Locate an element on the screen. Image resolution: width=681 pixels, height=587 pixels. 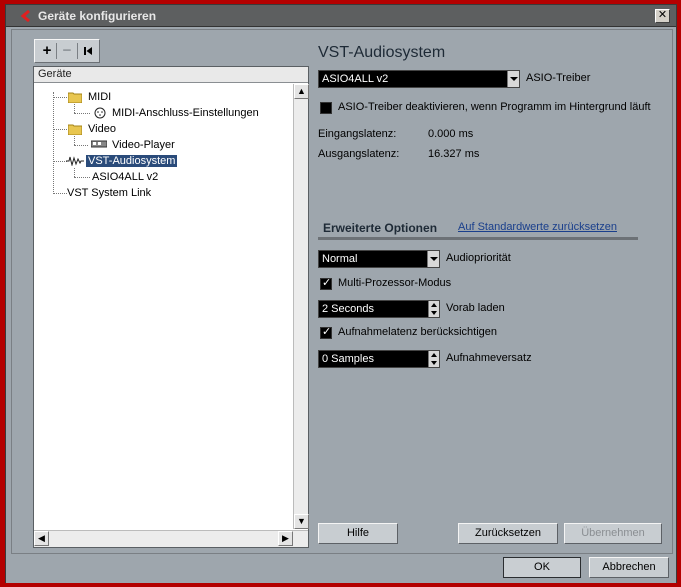
title-bar: Geräte konfigurieren ✕ is located at coordinates (341, 16).